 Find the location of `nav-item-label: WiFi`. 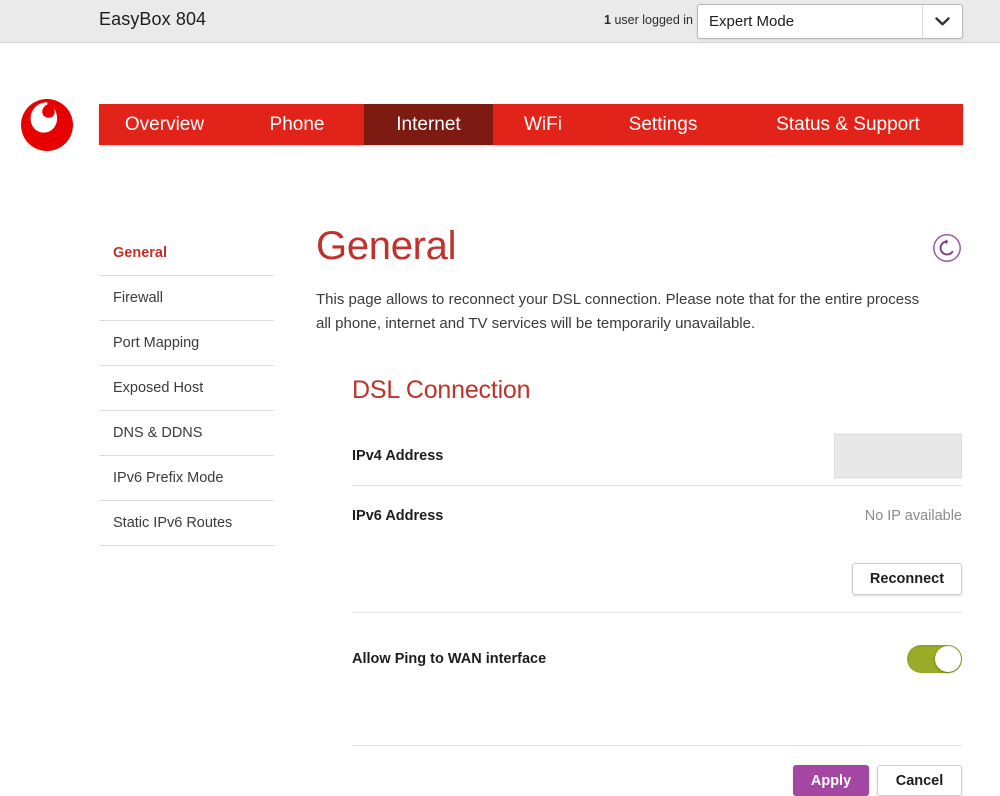

nav-item-label: WiFi is located at coordinates (543, 124).